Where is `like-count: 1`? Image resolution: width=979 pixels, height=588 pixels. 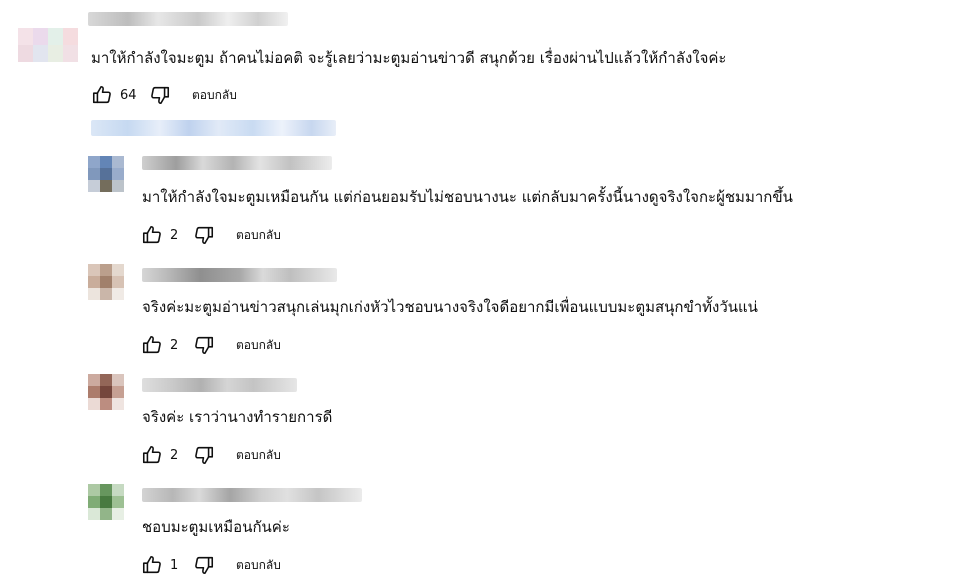
like-count: 1 is located at coordinates (174, 565).